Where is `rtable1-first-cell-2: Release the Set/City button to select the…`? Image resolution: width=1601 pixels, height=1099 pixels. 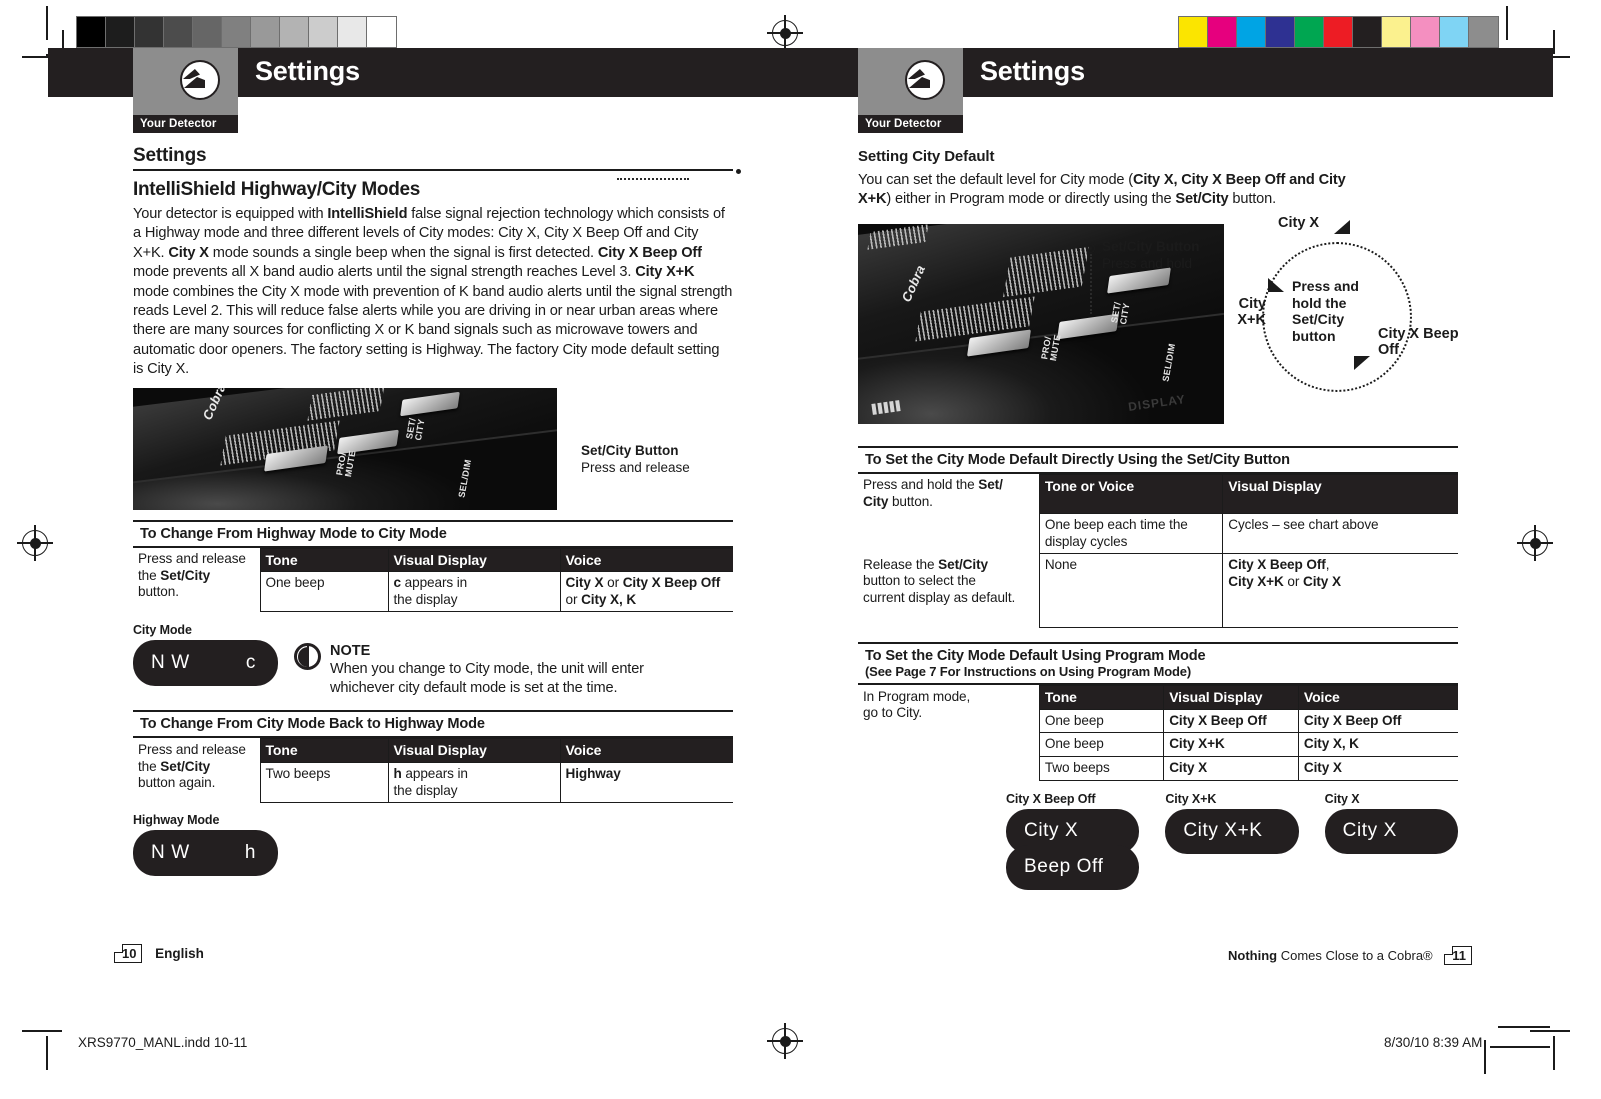 rtable1-first-cell-2: Release the Set/City button to select the… is located at coordinates (949, 590).